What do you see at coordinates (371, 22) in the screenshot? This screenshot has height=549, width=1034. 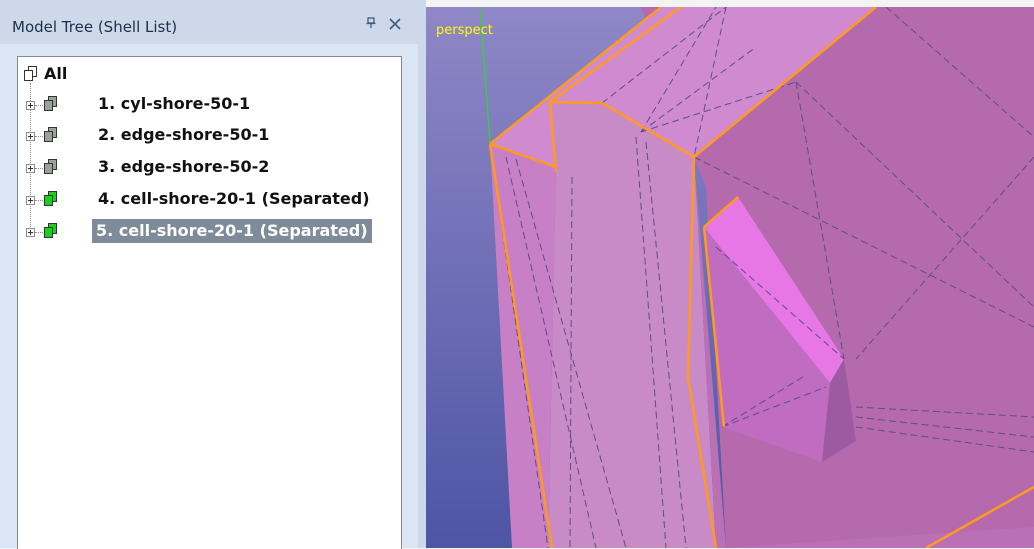 I see `pin-icon-glyph` at bounding box center [371, 22].